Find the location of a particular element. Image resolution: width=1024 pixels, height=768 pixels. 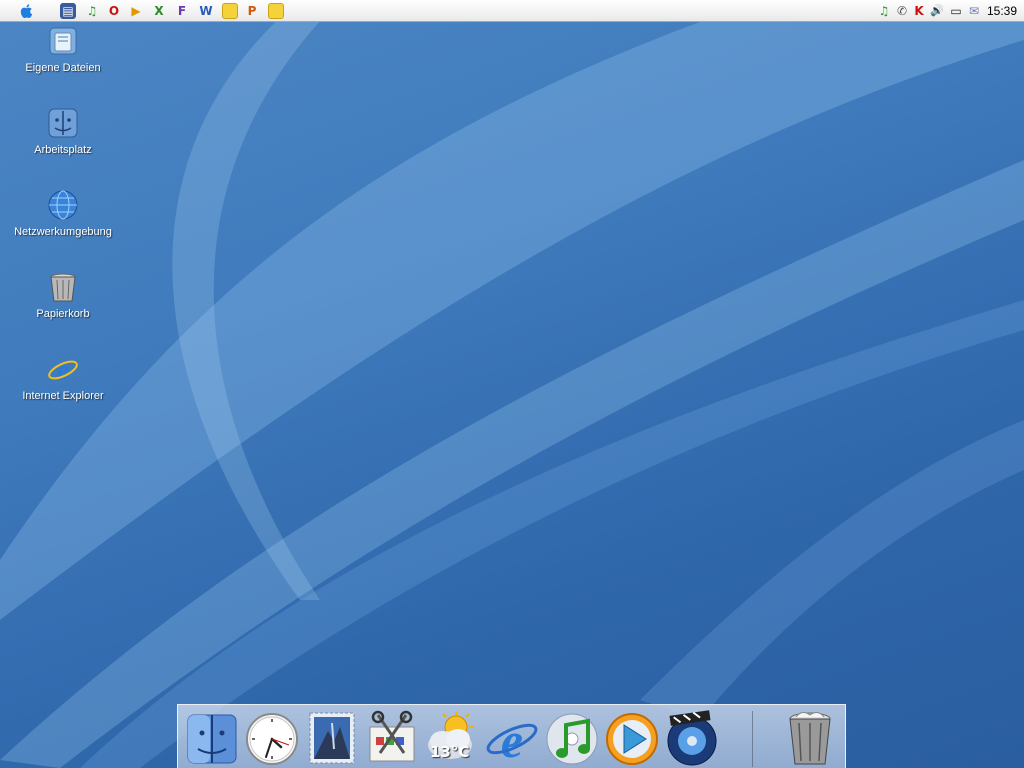

powerpoint-icon: P is located at coordinates (252, 11).